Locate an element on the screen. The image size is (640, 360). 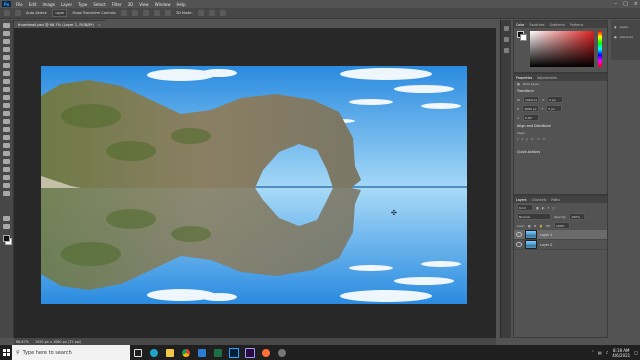
layer-filter-dropdown: Kind is located at coordinates (525, 207).